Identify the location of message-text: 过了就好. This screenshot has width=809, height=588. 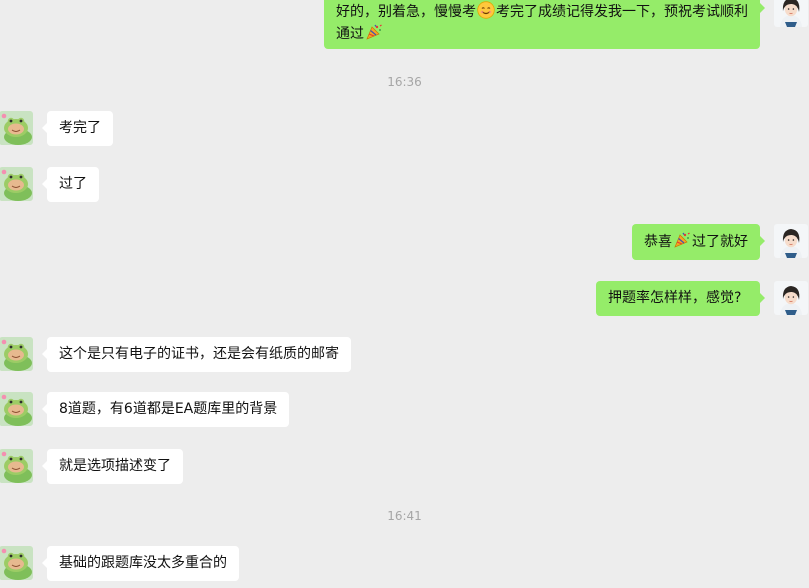
(720, 242).